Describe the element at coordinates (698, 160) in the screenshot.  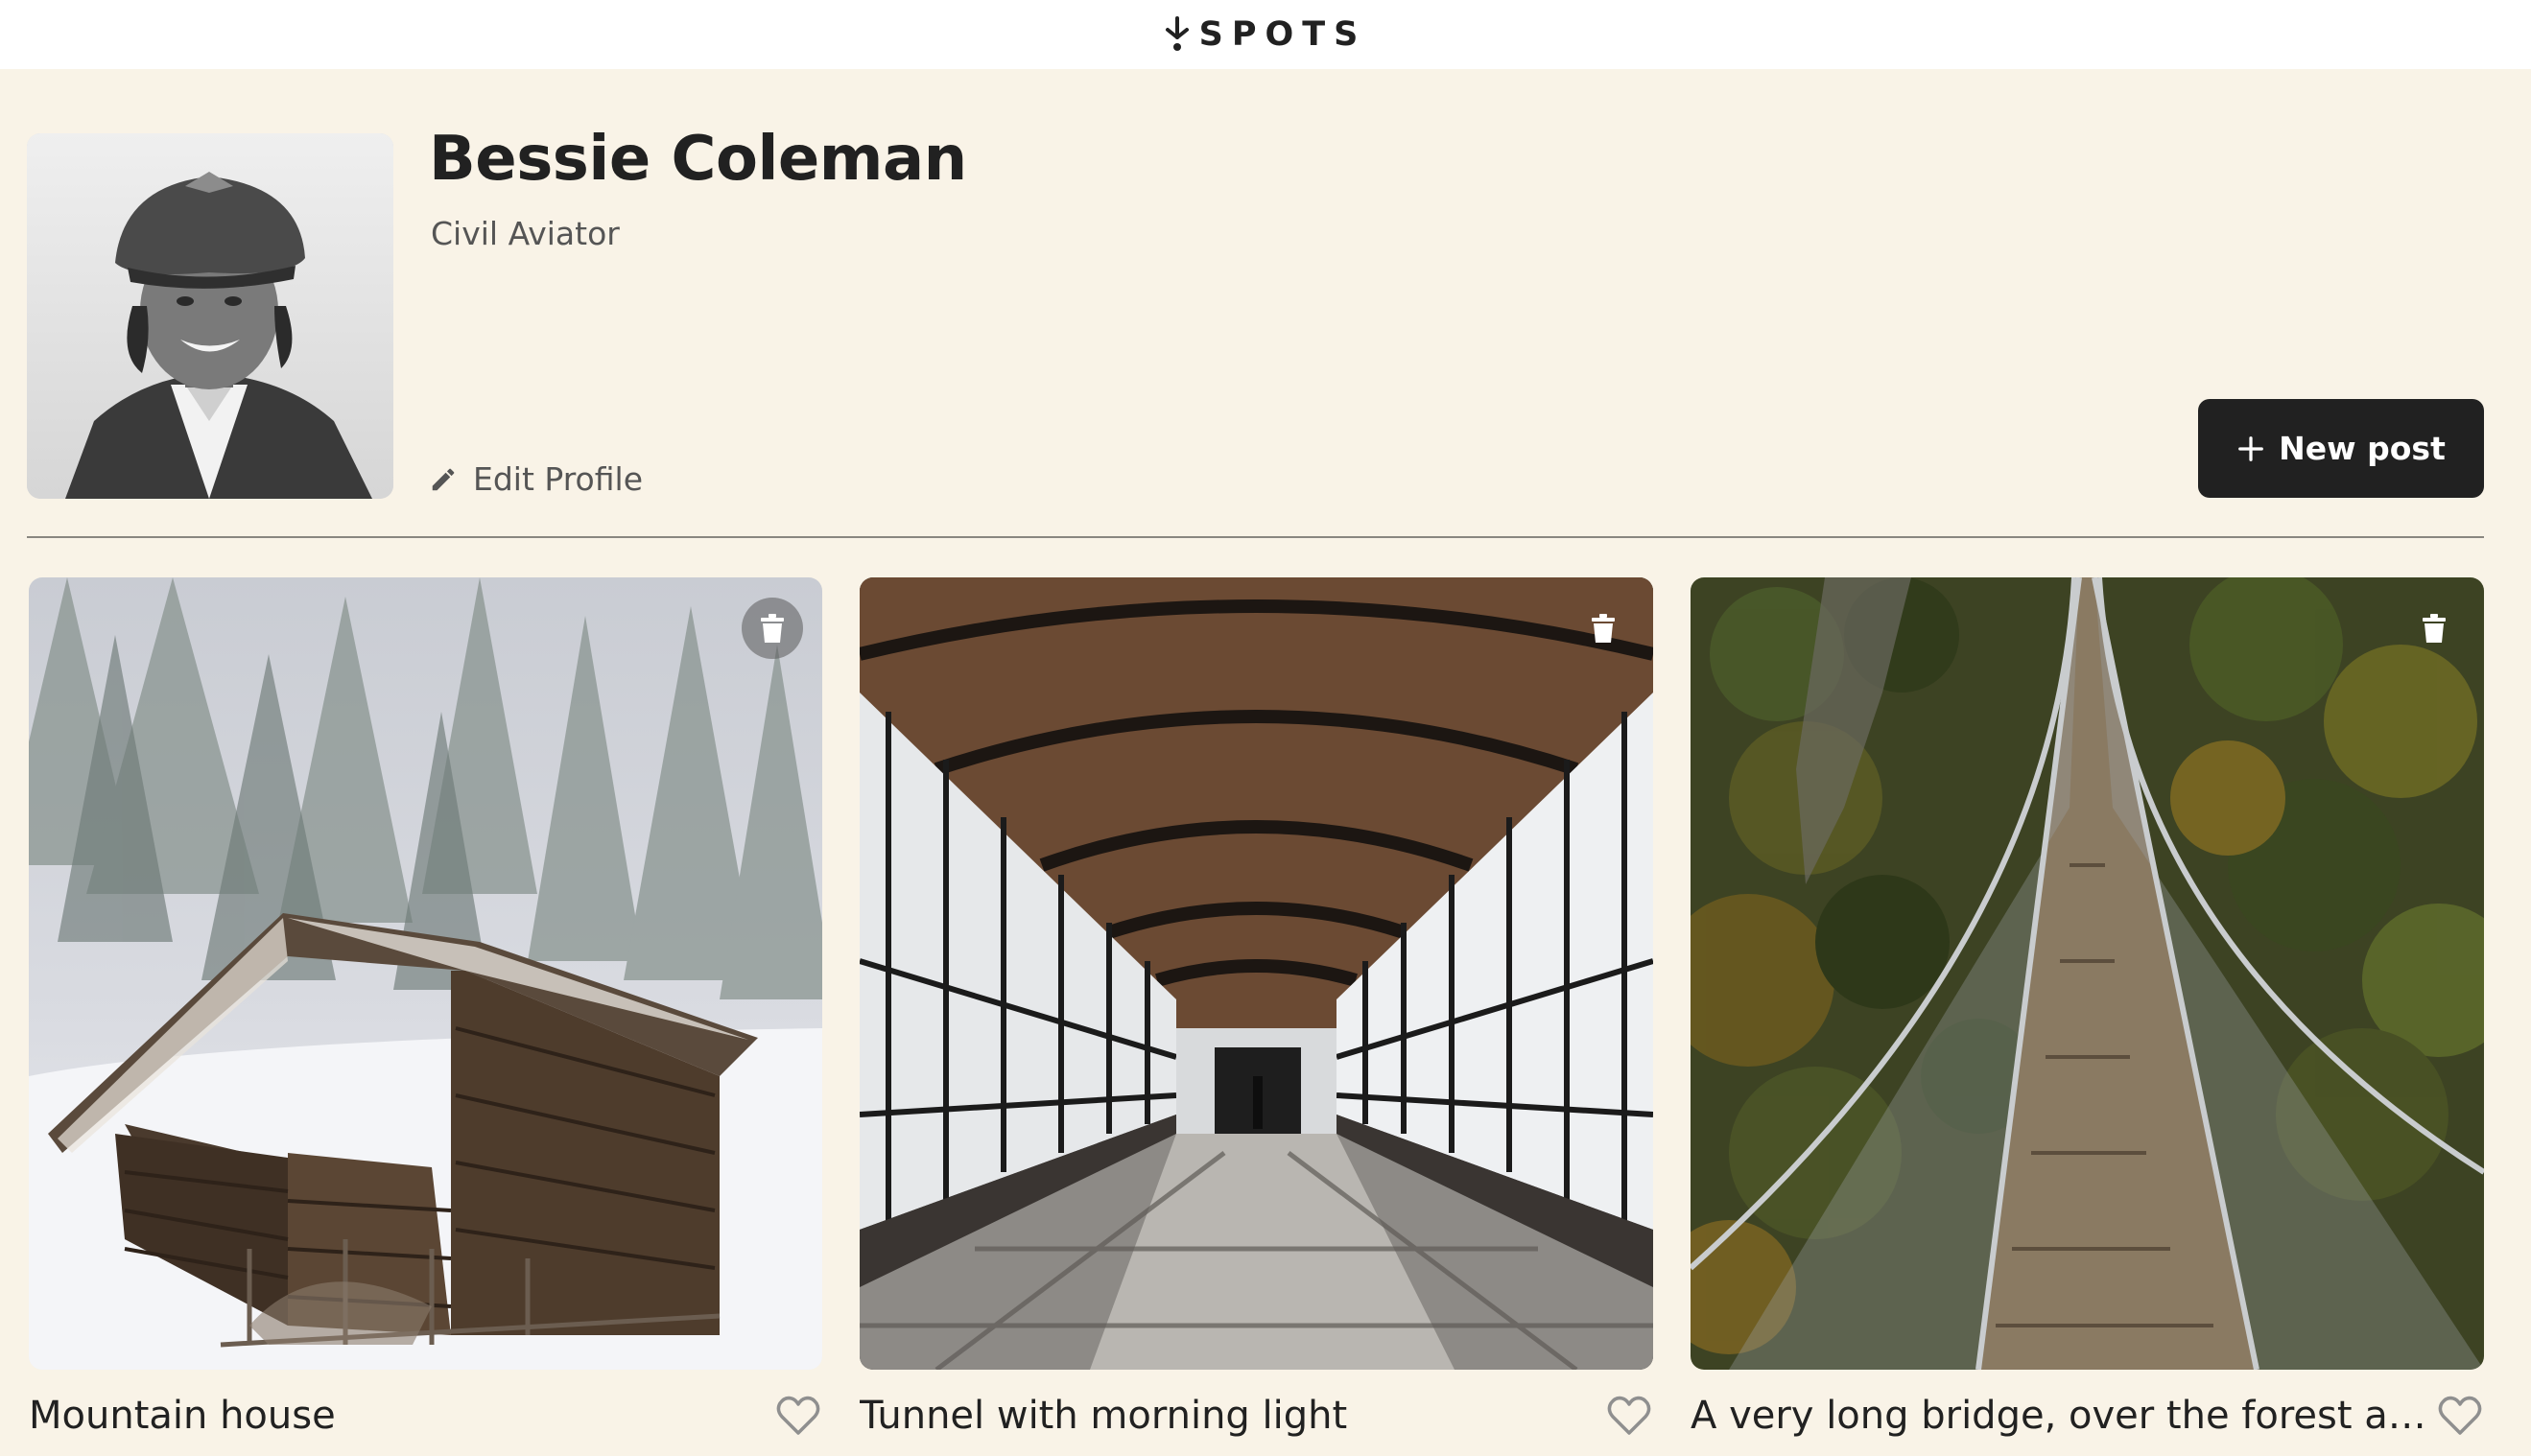
I see `profile-name: Bessie Coleman` at that location.